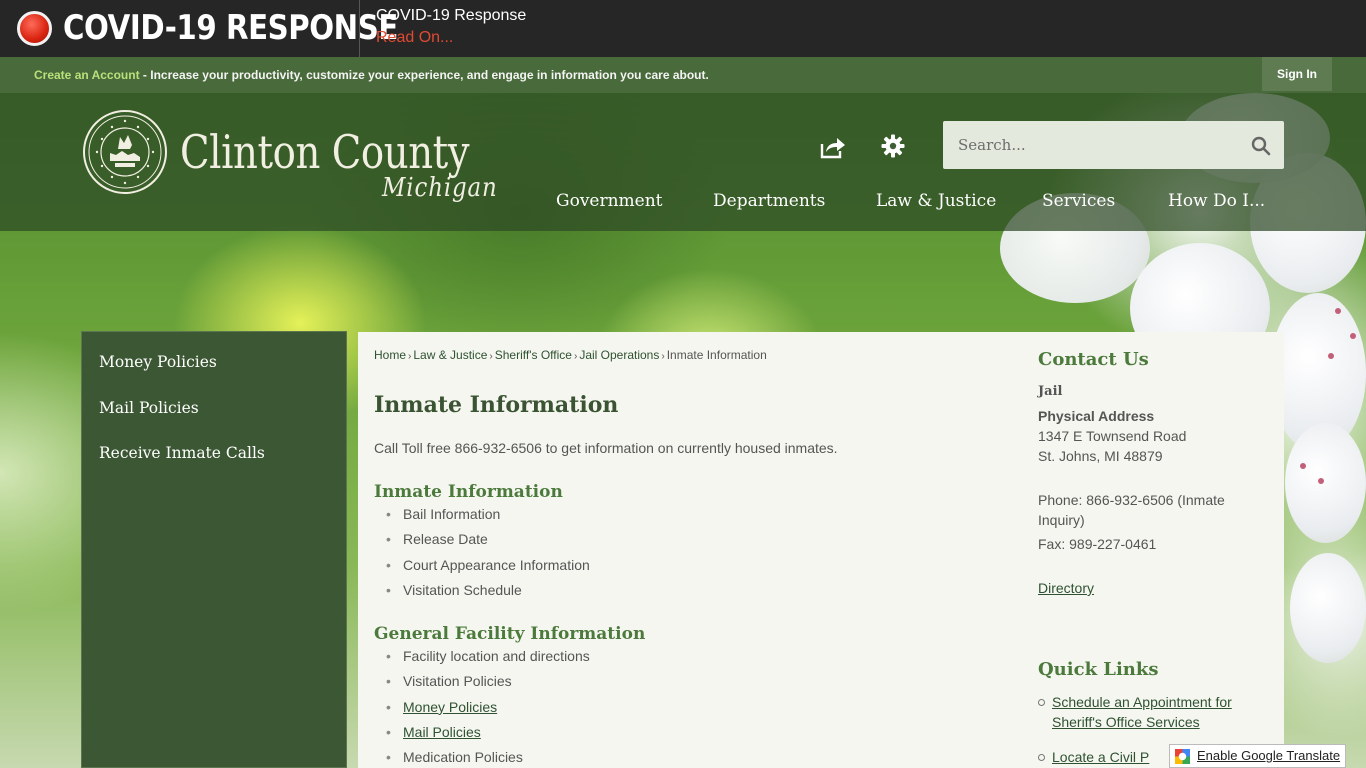 Image resolution: width=1366 pixels, height=768 pixels. What do you see at coordinates (468, 492) in the screenshot?
I see `section-inmate-information-heading: Inmate Information` at bounding box center [468, 492].